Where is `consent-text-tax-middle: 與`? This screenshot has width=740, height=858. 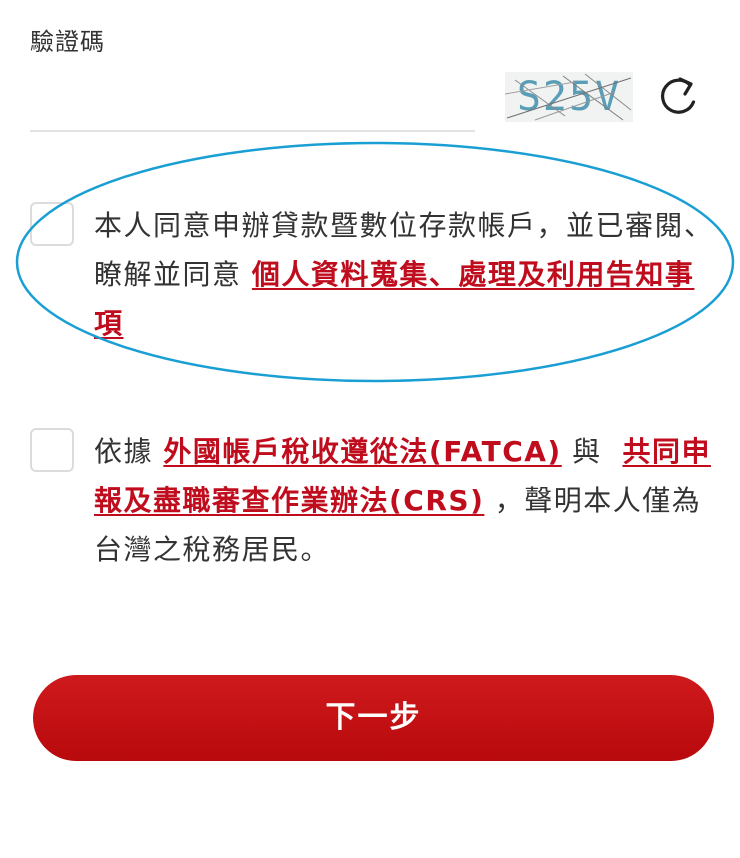 consent-text-tax-middle: 與 is located at coordinates (592, 451).